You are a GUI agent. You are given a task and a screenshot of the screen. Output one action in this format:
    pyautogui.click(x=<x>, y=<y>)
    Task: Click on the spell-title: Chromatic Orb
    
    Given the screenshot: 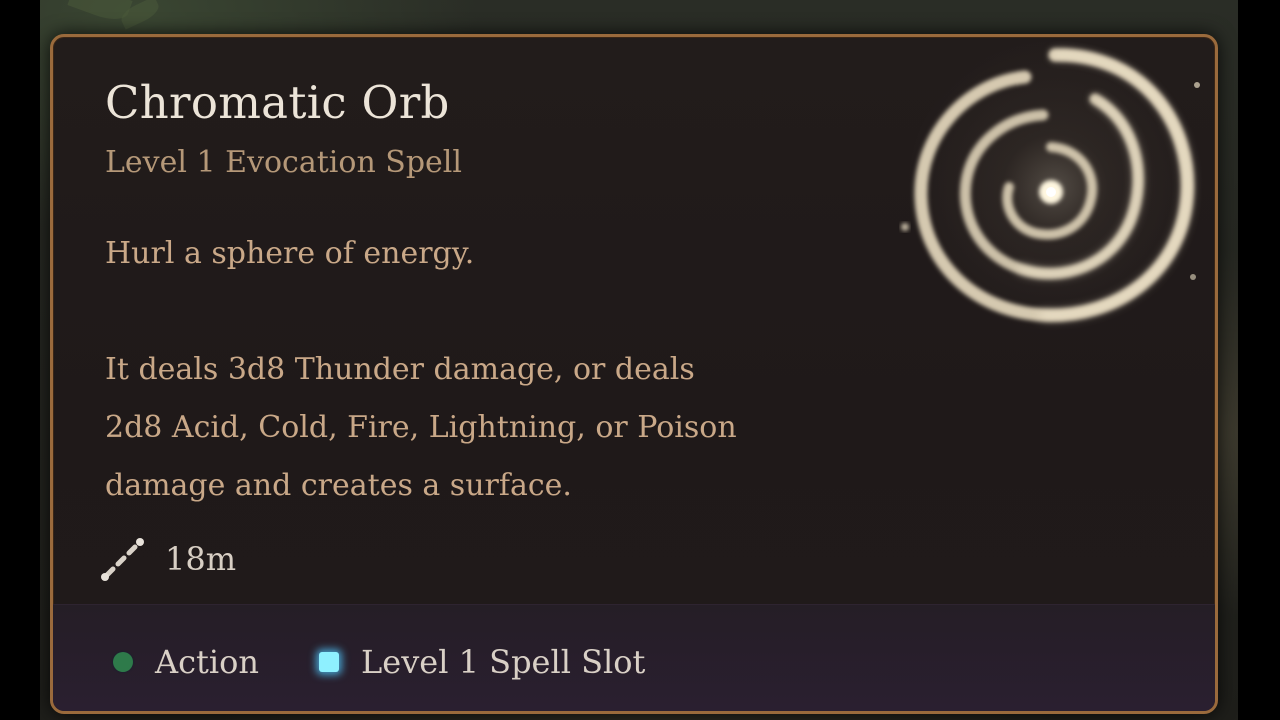 What is the action you would take?
    pyautogui.click(x=277, y=102)
    